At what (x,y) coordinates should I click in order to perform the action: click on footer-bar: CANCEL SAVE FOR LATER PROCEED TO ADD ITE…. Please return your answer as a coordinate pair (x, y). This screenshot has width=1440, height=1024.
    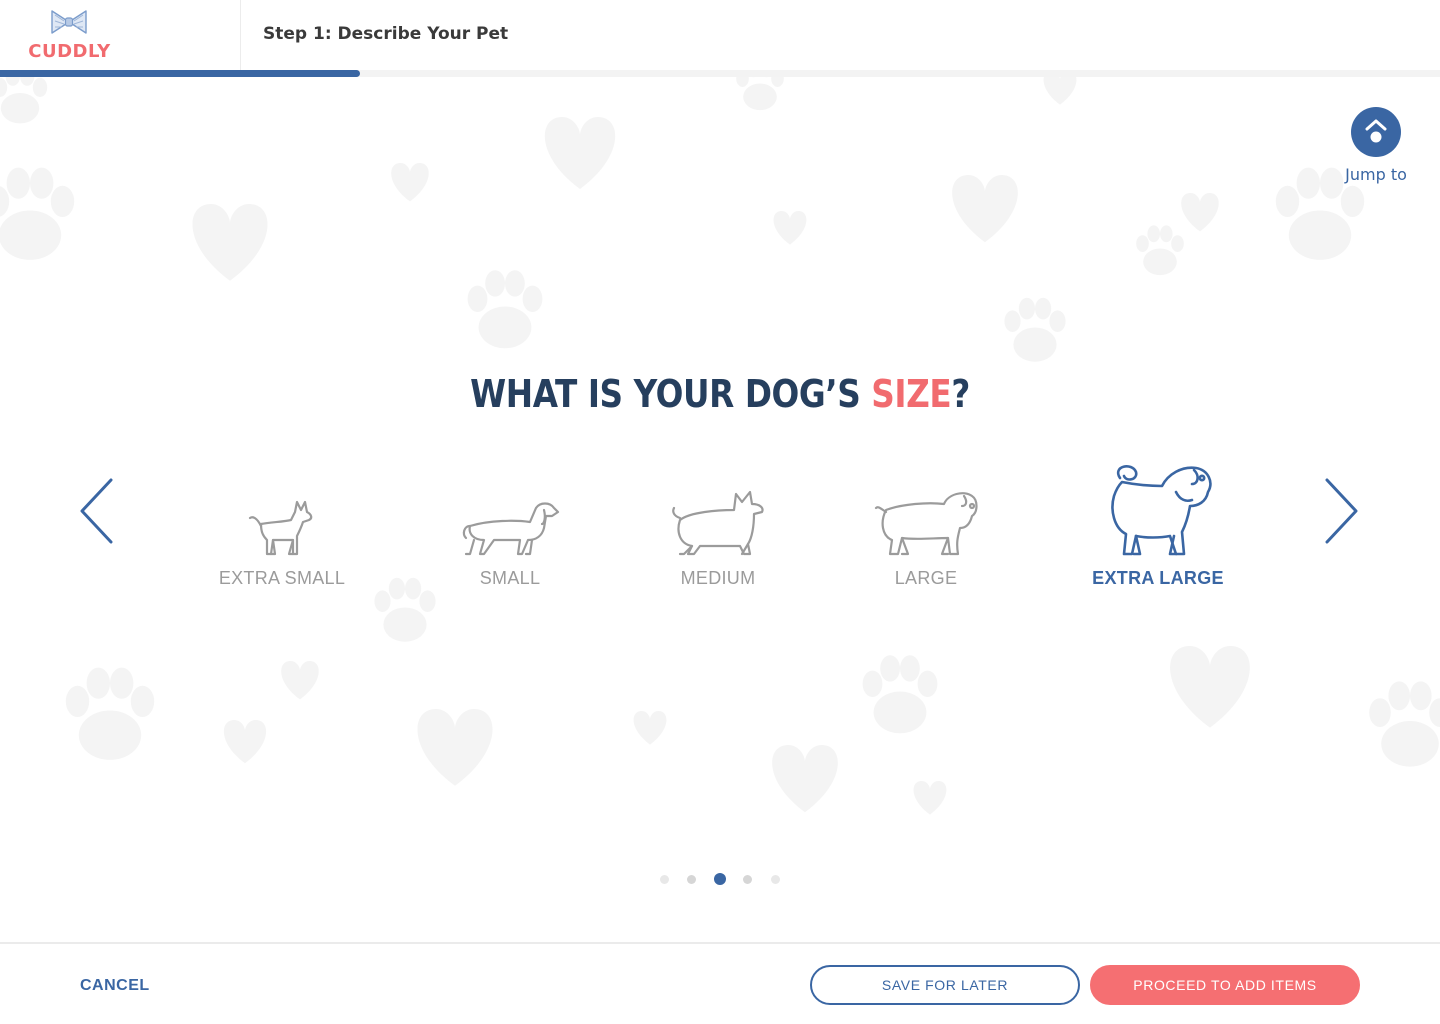
    Looking at the image, I should click on (720, 983).